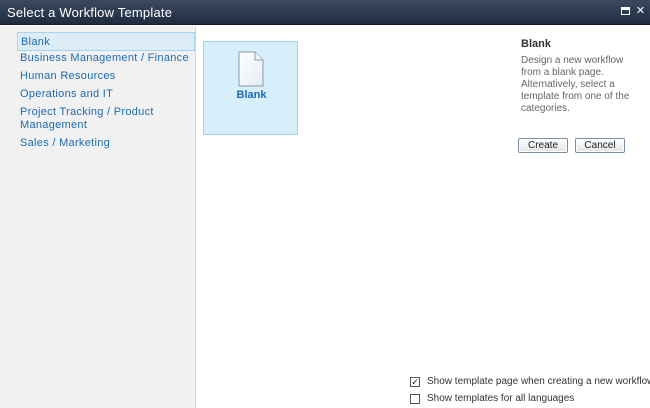 This screenshot has height=408, width=650. Describe the element at coordinates (415, 382) in the screenshot. I see `show-template-page-checkbox: ✓` at that location.